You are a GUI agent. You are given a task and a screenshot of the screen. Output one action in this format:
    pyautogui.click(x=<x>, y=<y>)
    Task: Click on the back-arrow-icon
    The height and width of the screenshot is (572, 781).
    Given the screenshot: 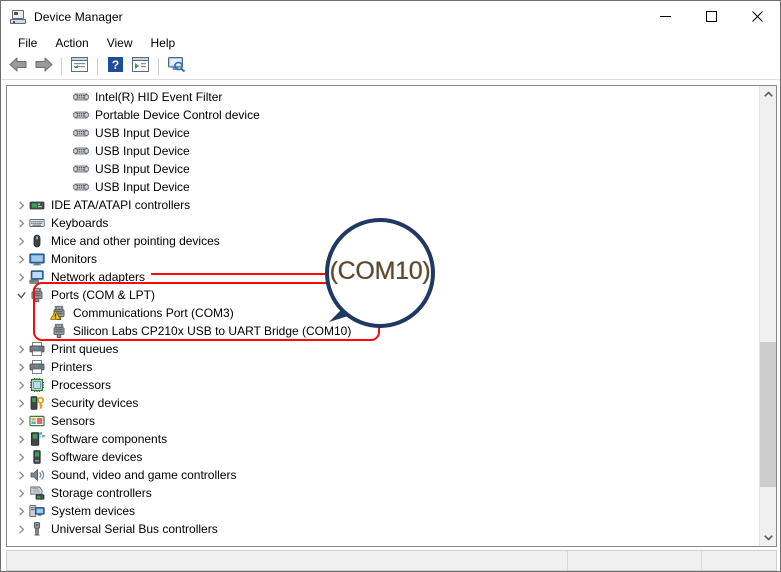 What is the action you would take?
    pyautogui.click(x=18, y=67)
    